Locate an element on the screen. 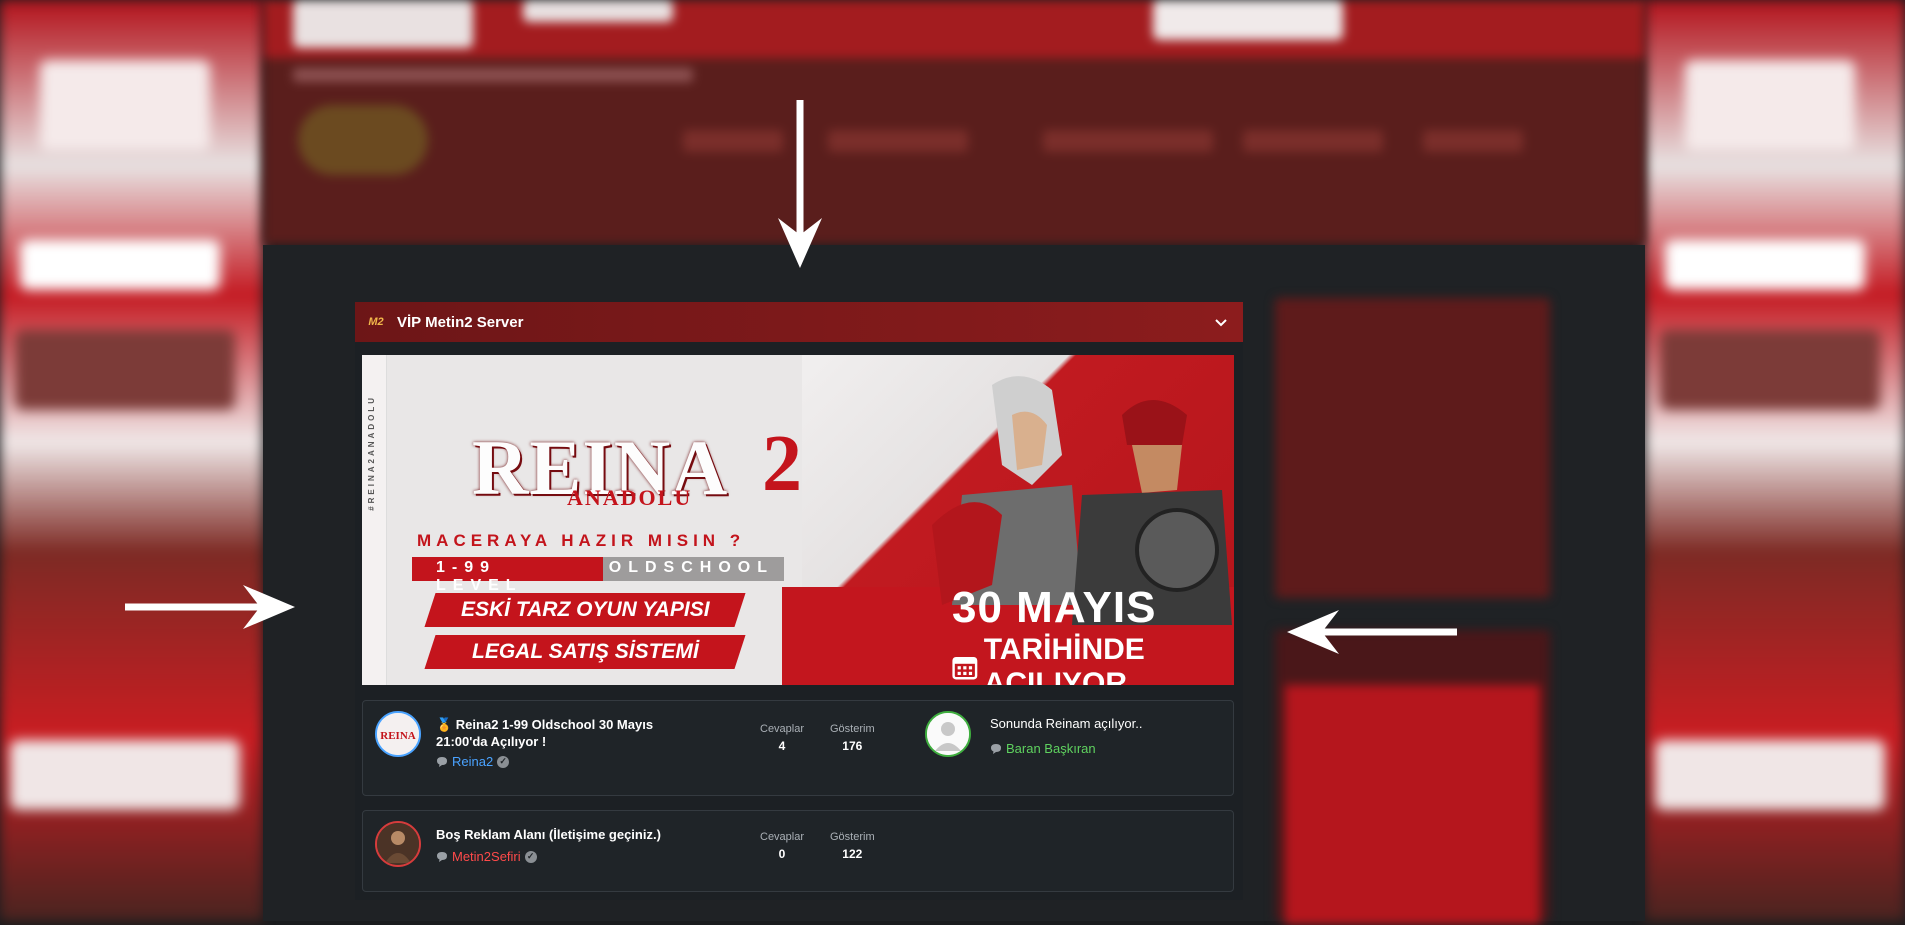 The image size is (1905, 925). background-ad-left is located at coordinates (131, 460).